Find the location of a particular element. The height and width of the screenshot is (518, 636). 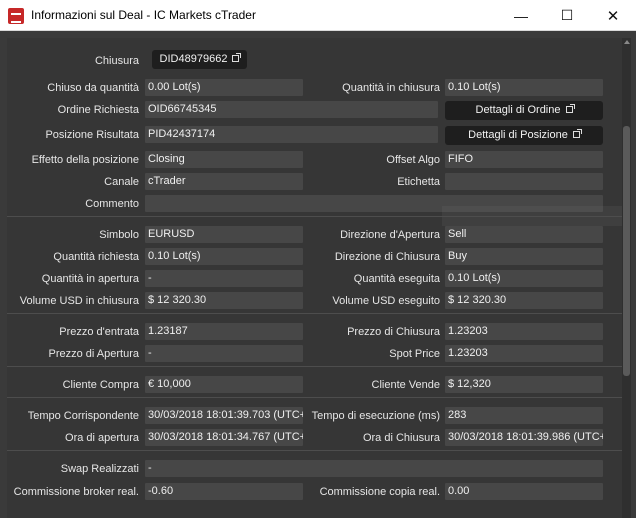

scrollbar-thumb is located at coordinates (626, 251).